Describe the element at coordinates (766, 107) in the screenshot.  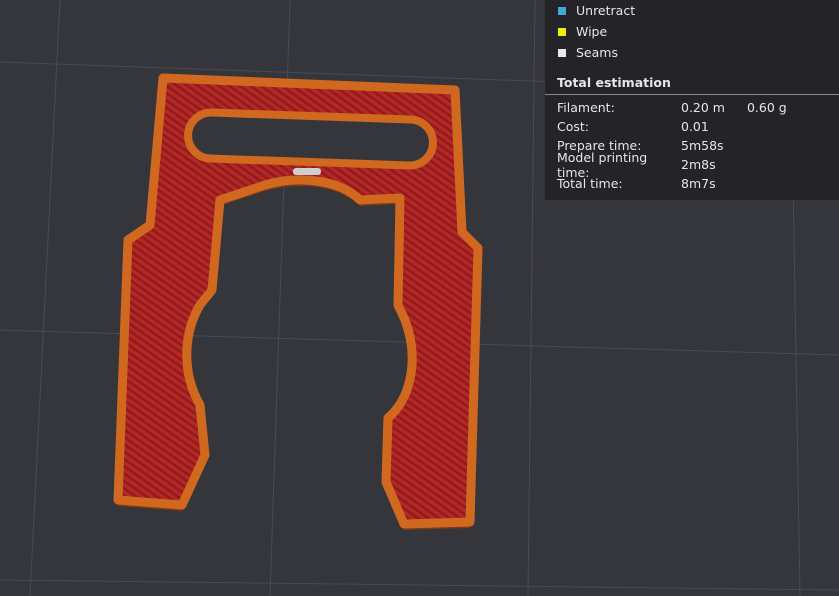
I see `filament-weight: 0.60 g` at that location.